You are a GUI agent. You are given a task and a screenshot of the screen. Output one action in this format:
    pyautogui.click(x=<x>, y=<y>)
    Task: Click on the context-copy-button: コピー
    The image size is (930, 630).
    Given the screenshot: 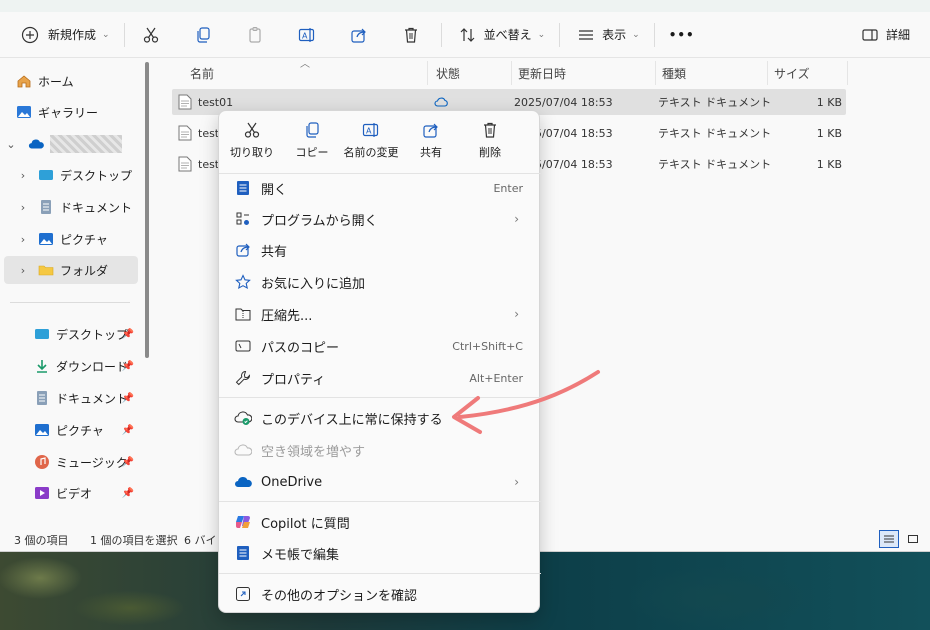 What is the action you would take?
    pyautogui.click(x=312, y=142)
    